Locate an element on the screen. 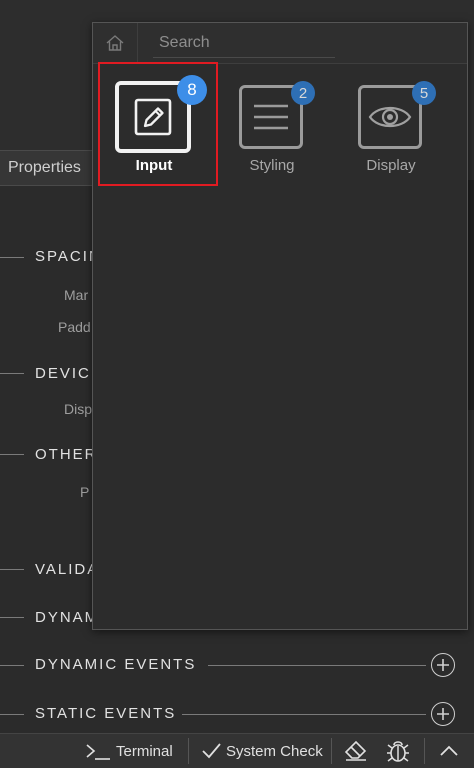  display-count-badge: 5 is located at coordinates (424, 93).